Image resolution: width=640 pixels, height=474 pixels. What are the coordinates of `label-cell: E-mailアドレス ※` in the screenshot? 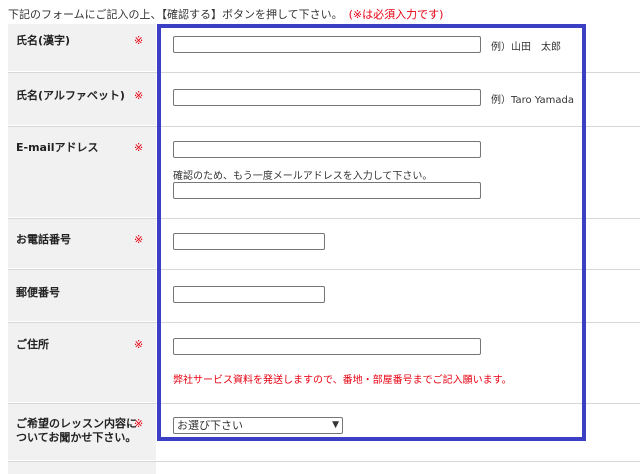 It's located at (82, 172).